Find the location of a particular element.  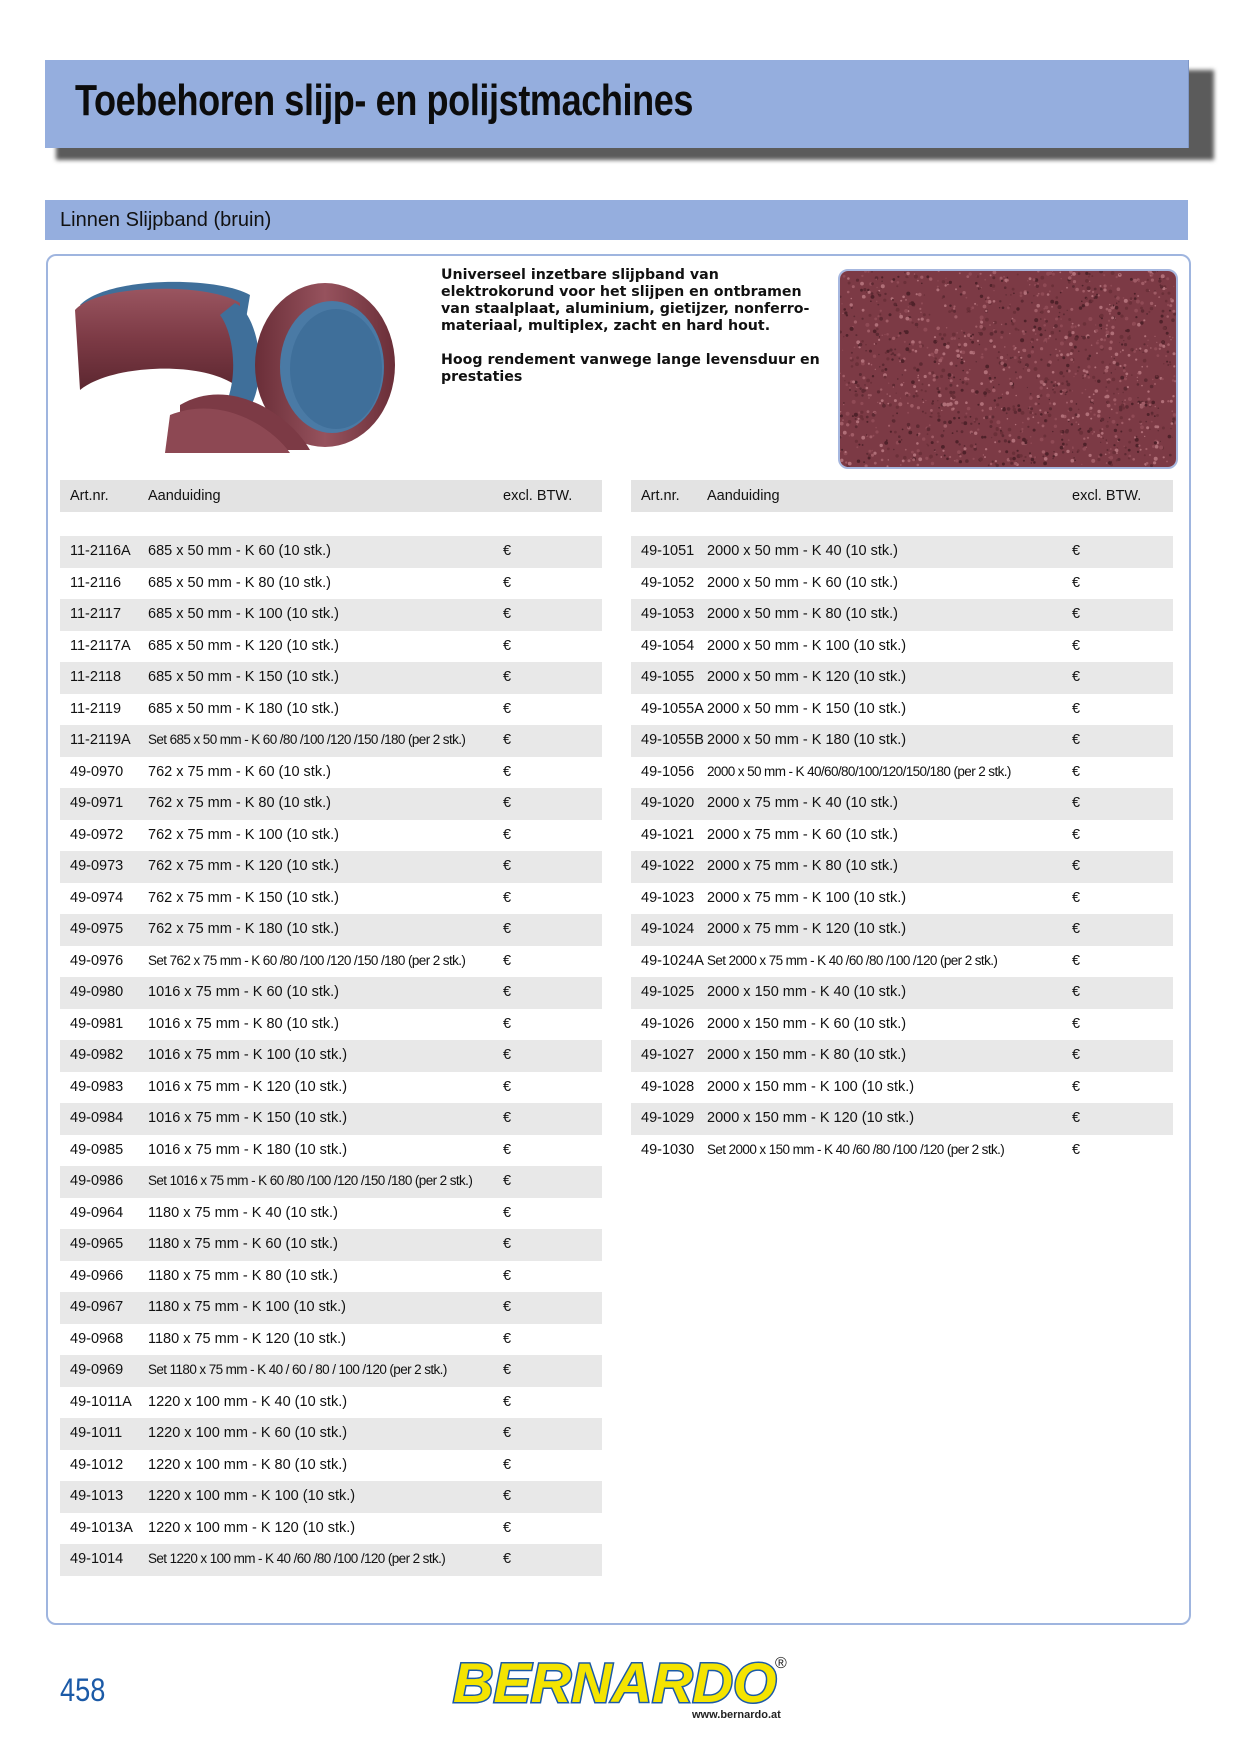

article-description: 2000 x 75 mm - K 120 (10 stk.) is located at coordinates (807, 929).